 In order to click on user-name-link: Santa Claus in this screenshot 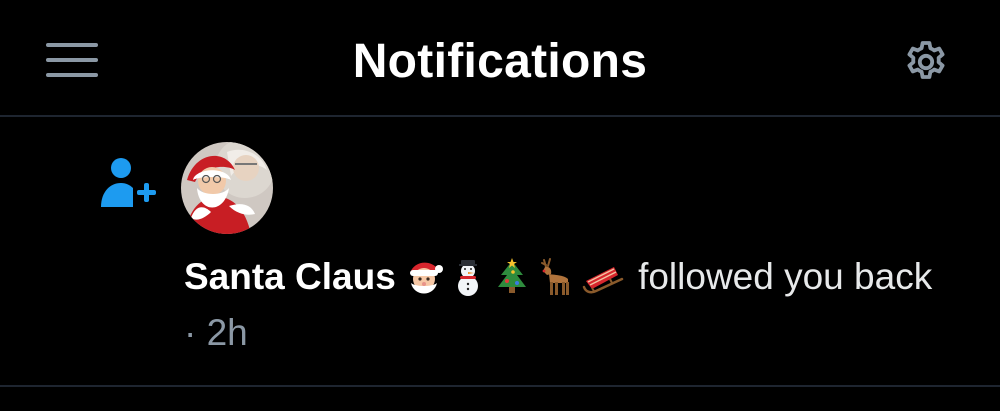, I will do `click(290, 276)`.